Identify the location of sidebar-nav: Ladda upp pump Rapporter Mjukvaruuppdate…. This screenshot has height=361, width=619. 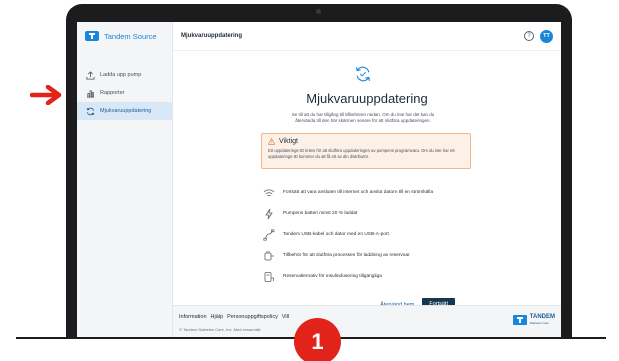
(124, 93).